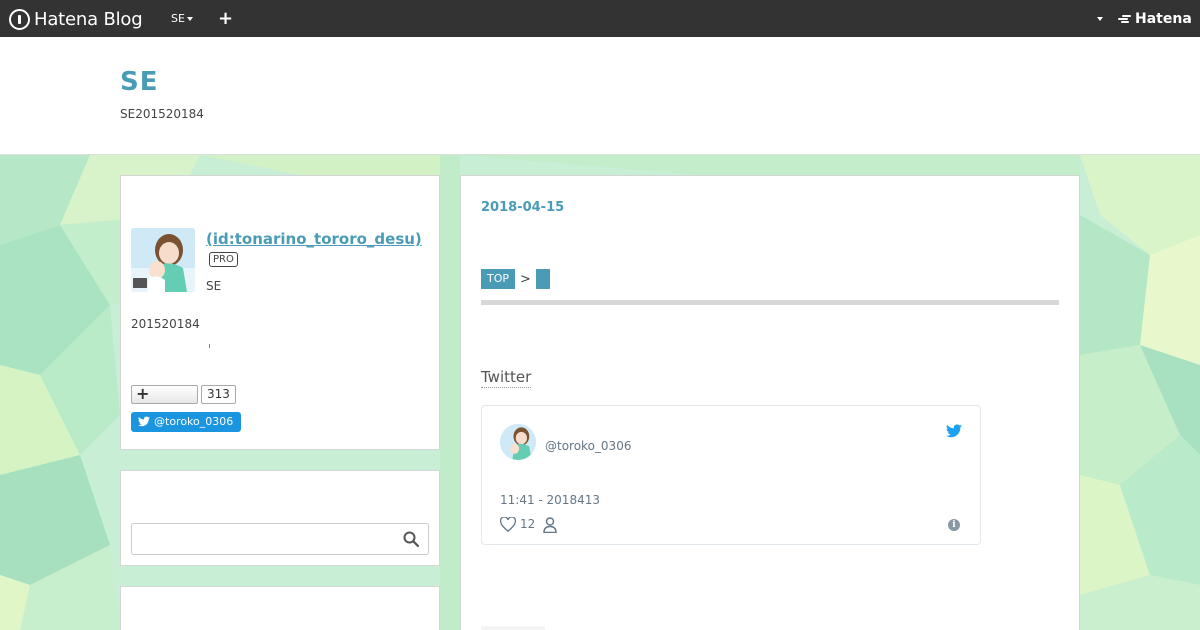 This screenshot has width=1200, height=630. What do you see at coordinates (600, 18) in the screenshot?
I see `global-header: Hatena Blog SE + Hatena` at bounding box center [600, 18].